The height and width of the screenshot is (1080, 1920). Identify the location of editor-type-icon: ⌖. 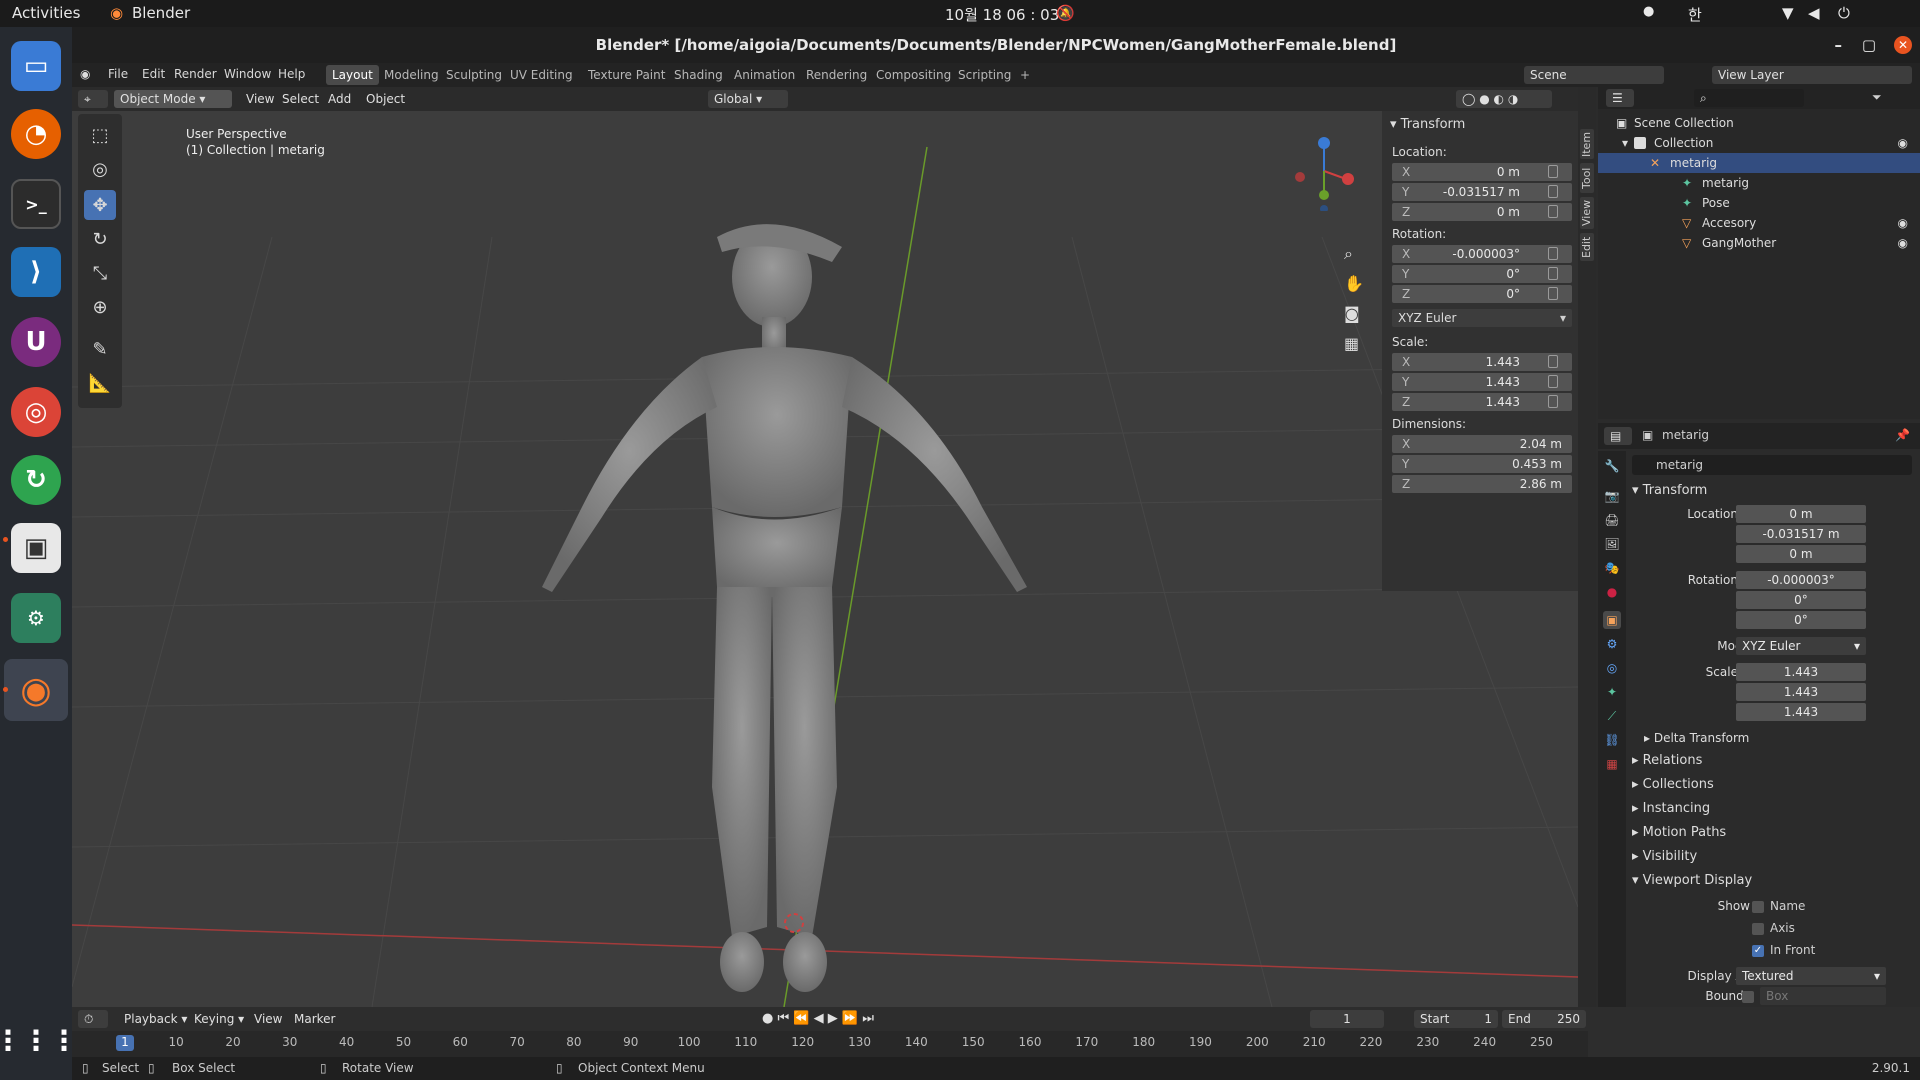
(93, 99).